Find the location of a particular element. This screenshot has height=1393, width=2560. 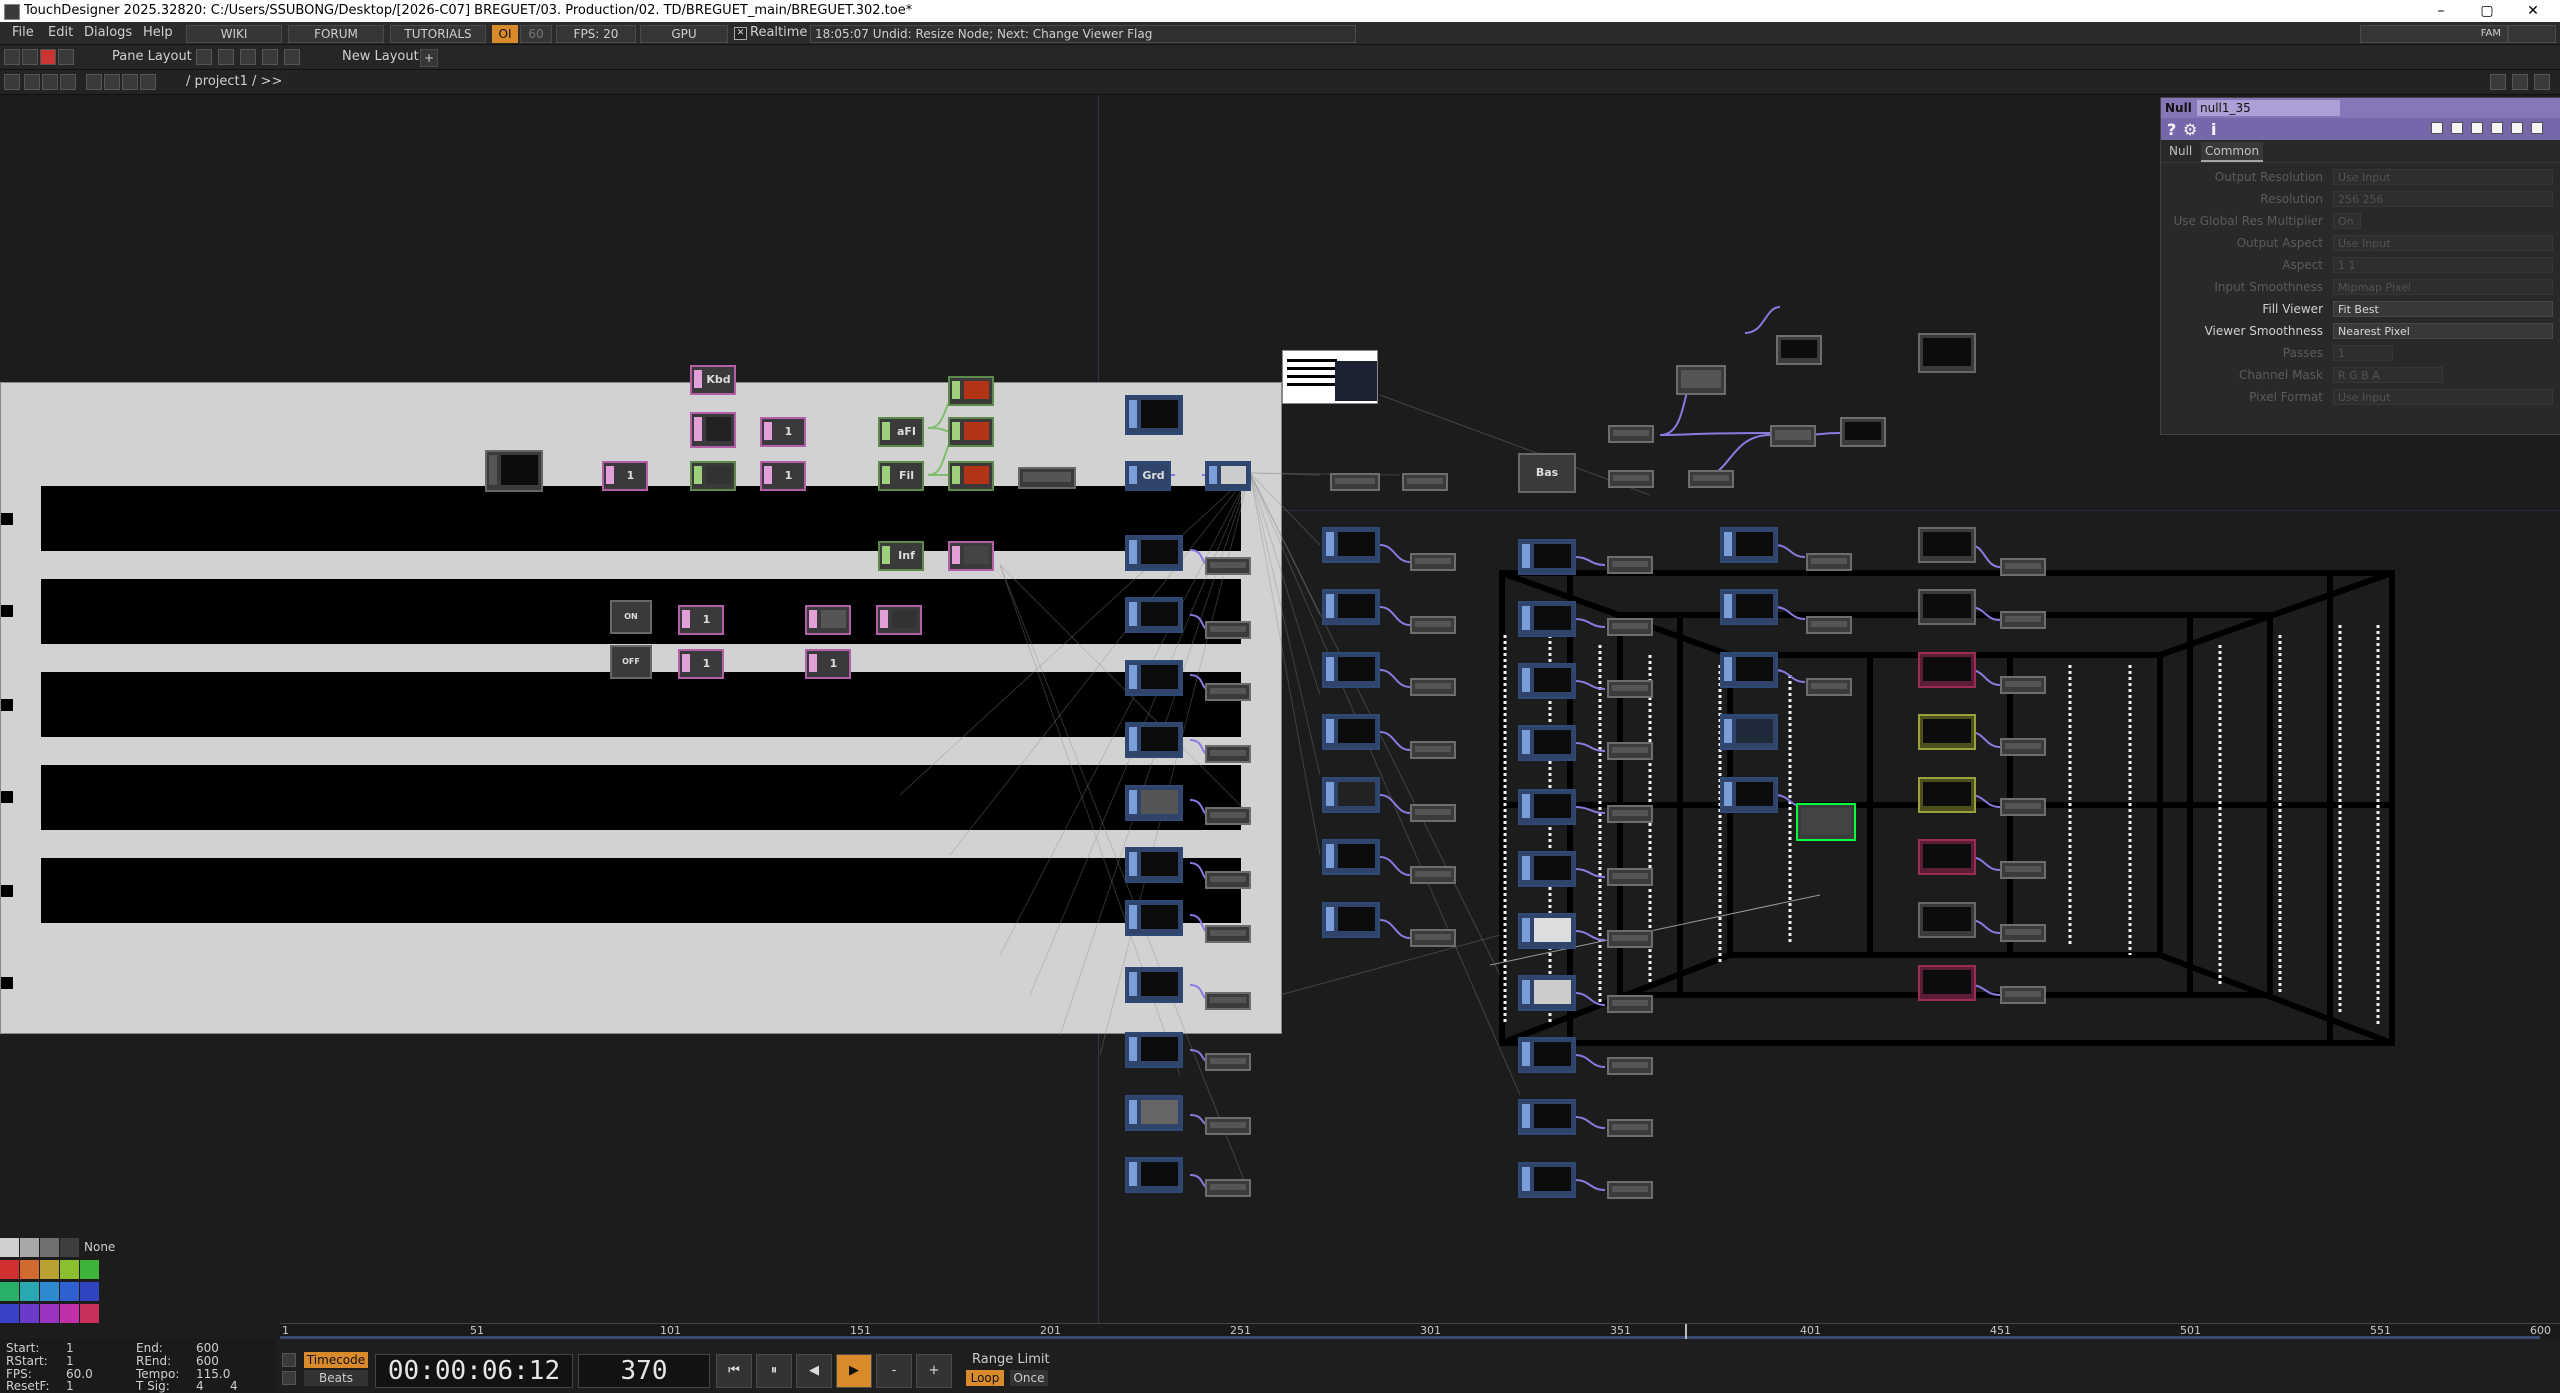

node-chop-e is located at coordinates (971, 556).